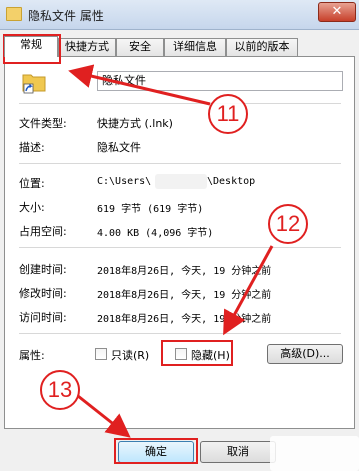 Image resolution: width=359 pixels, height=471 pixels. What do you see at coordinates (184, 271) in the screenshot?
I see `created-value: 2018年8月26日, 今天, 19 分钟之前` at bounding box center [184, 271].